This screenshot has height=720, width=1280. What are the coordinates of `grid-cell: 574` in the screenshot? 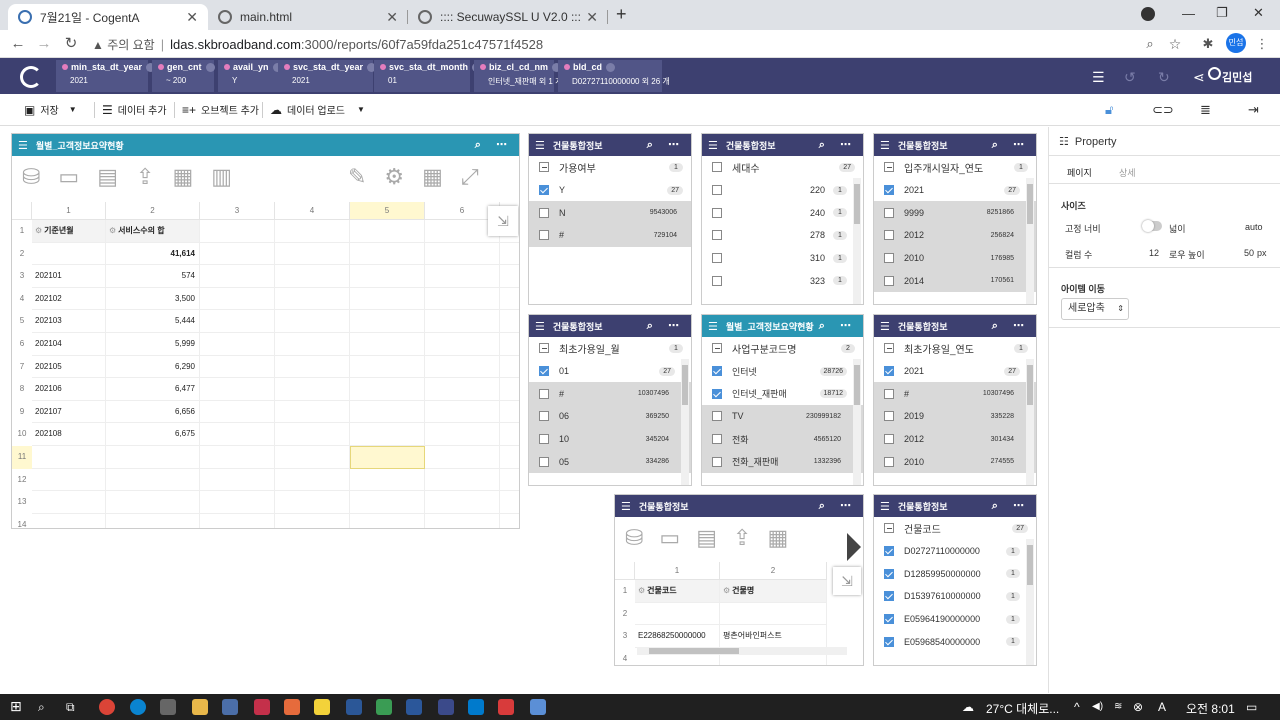 It's located at (153, 276).